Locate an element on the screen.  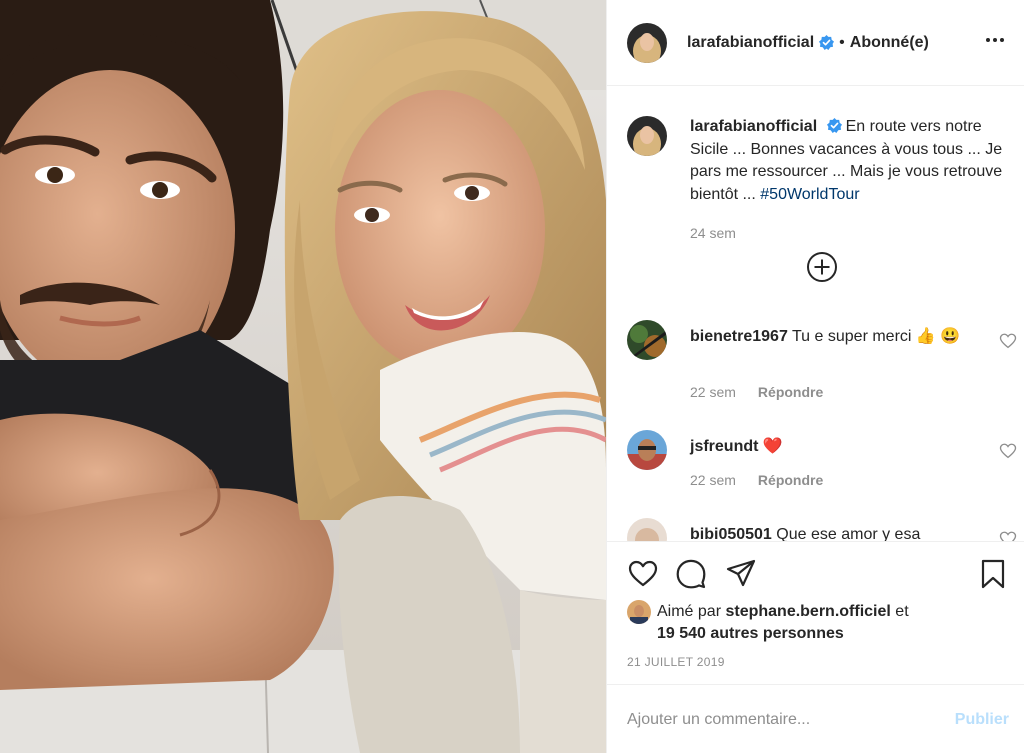
comment-input is located at coordinates (782, 720).